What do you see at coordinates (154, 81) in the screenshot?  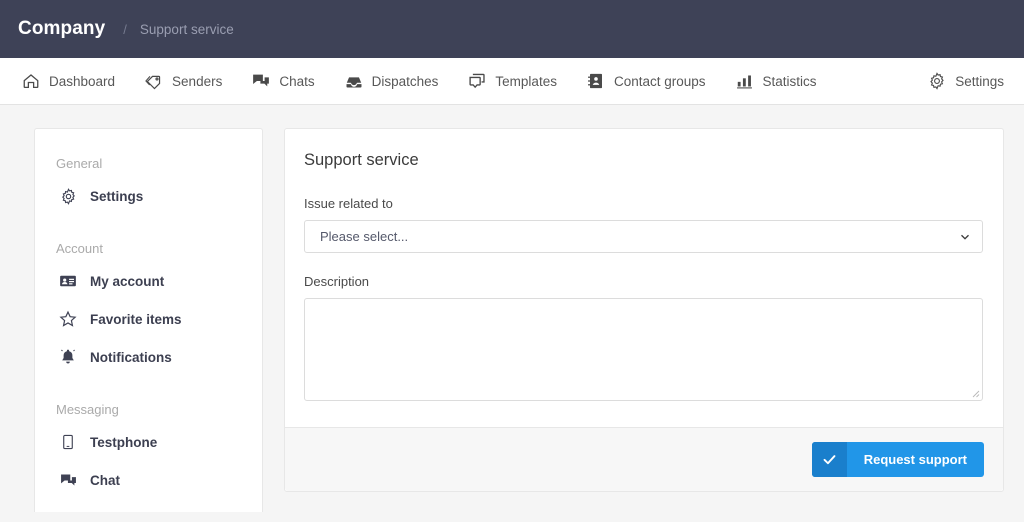 I see `tag-icon` at bounding box center [154, 81].